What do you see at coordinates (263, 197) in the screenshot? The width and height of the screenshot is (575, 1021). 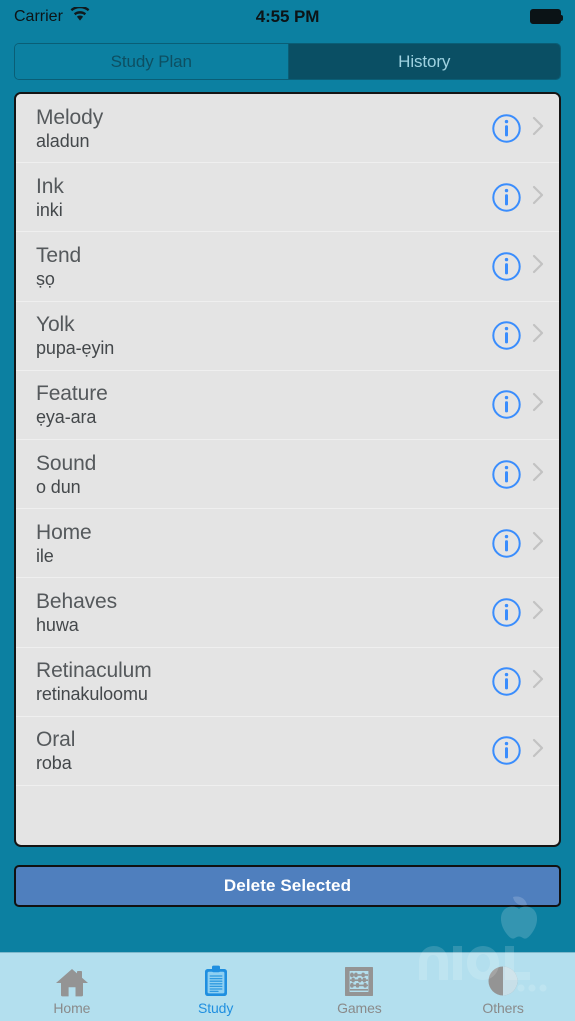 I see `row-text-group: Ink inki` at bounding box center [263, 197].